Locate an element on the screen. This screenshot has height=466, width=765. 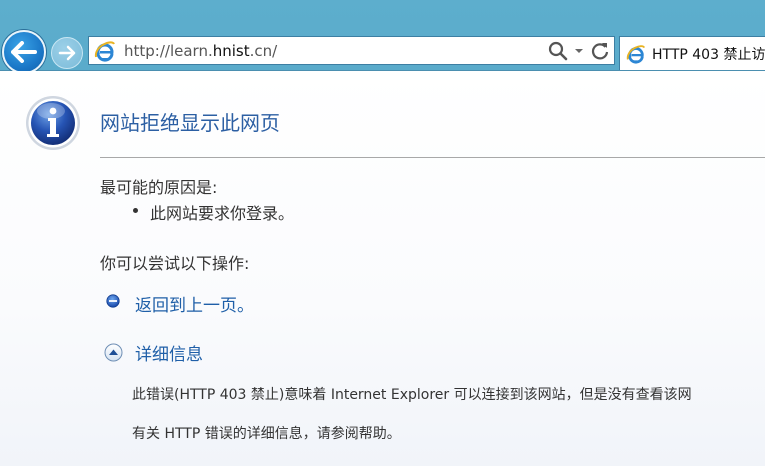
back-arrow-icon is located at coordinates (24, 52).